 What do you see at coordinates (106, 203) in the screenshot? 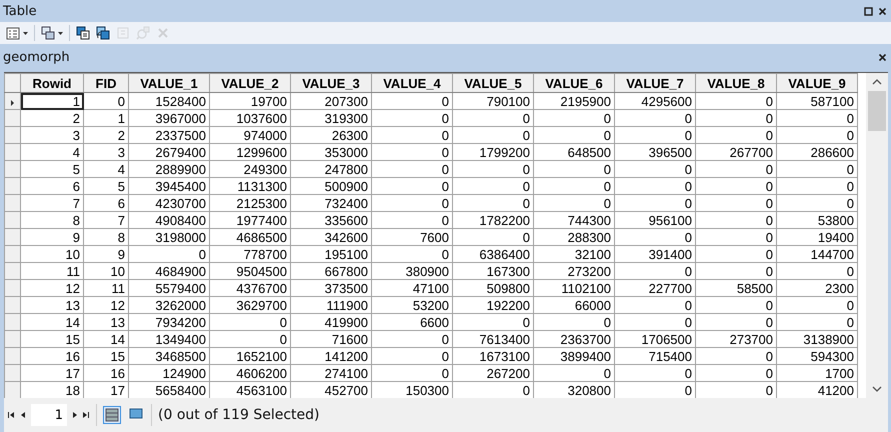
I see `table-cell: 6` at bounding box center [106, 203].